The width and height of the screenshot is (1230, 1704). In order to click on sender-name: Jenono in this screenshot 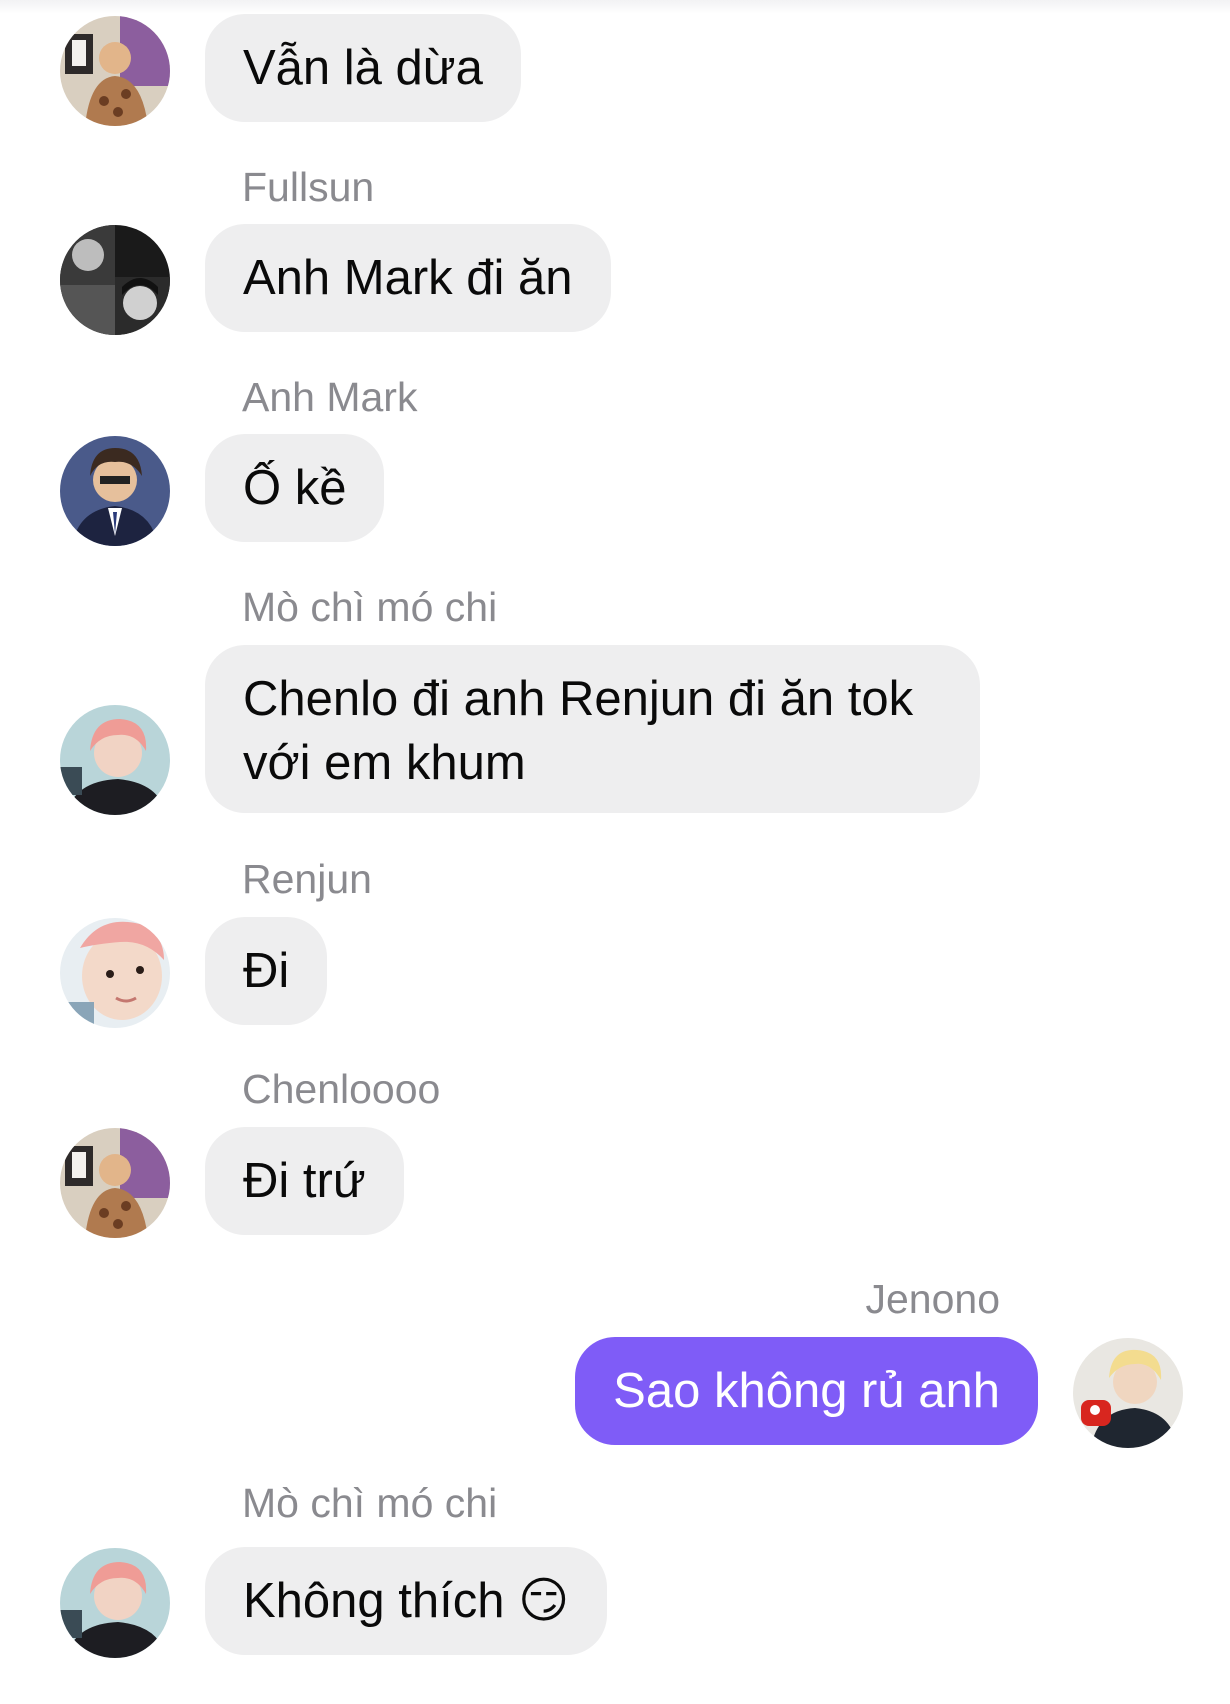, I will do `click(932, 1299)`.